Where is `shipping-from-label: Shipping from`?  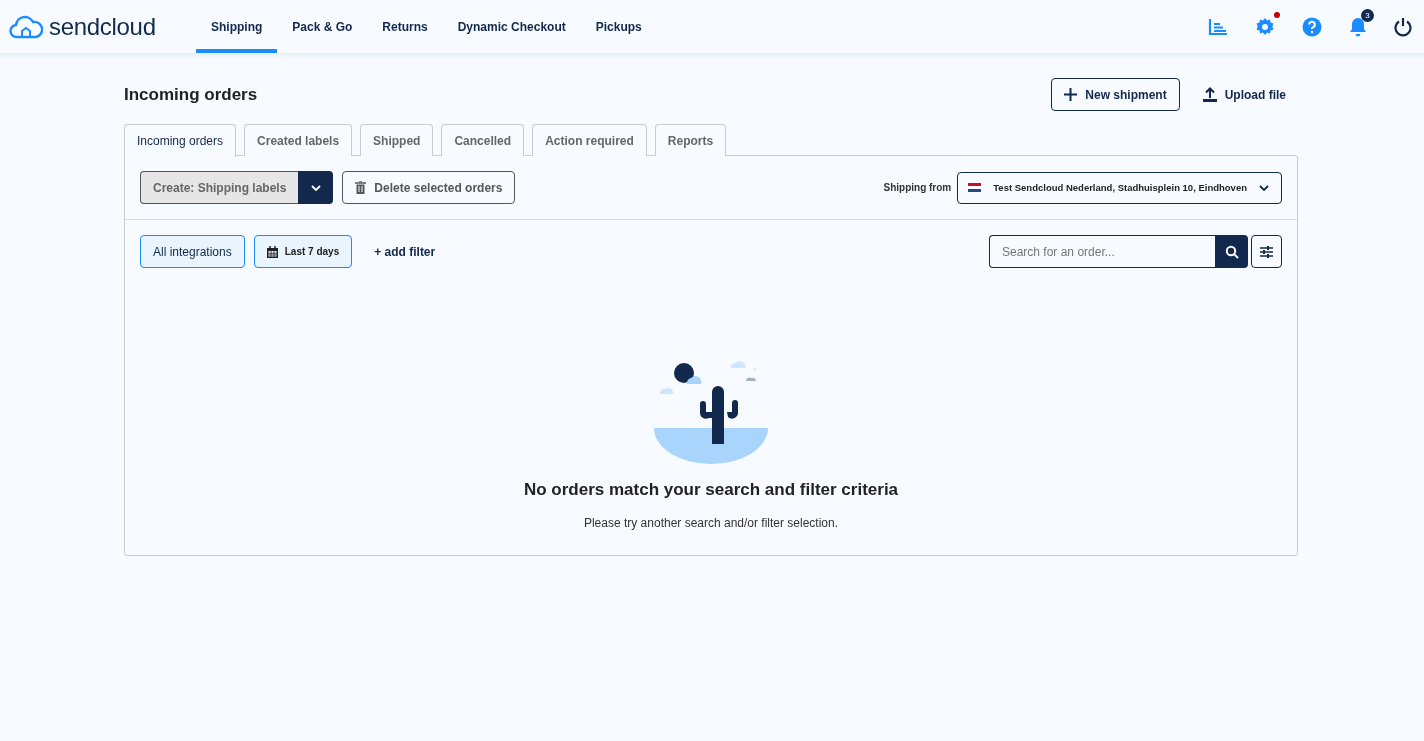
shipping-from-label: Shipping from is located at coordinates (917, 187).